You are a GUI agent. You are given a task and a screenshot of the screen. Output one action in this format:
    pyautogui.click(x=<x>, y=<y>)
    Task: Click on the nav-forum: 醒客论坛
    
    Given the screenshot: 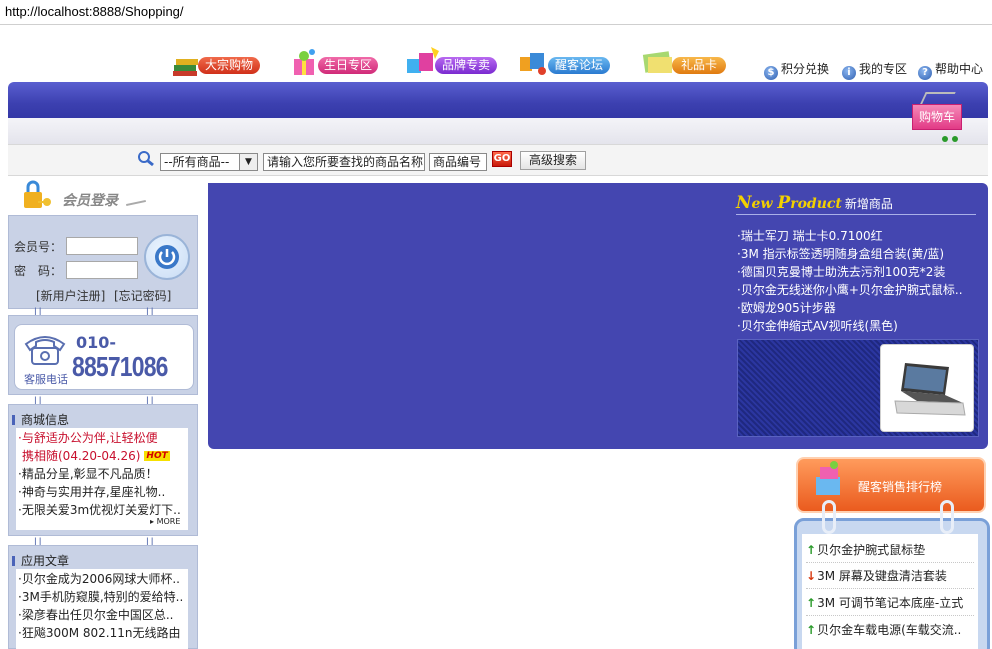 What is the action you would take?
    pyautogui.click(x=565, y=62)
    